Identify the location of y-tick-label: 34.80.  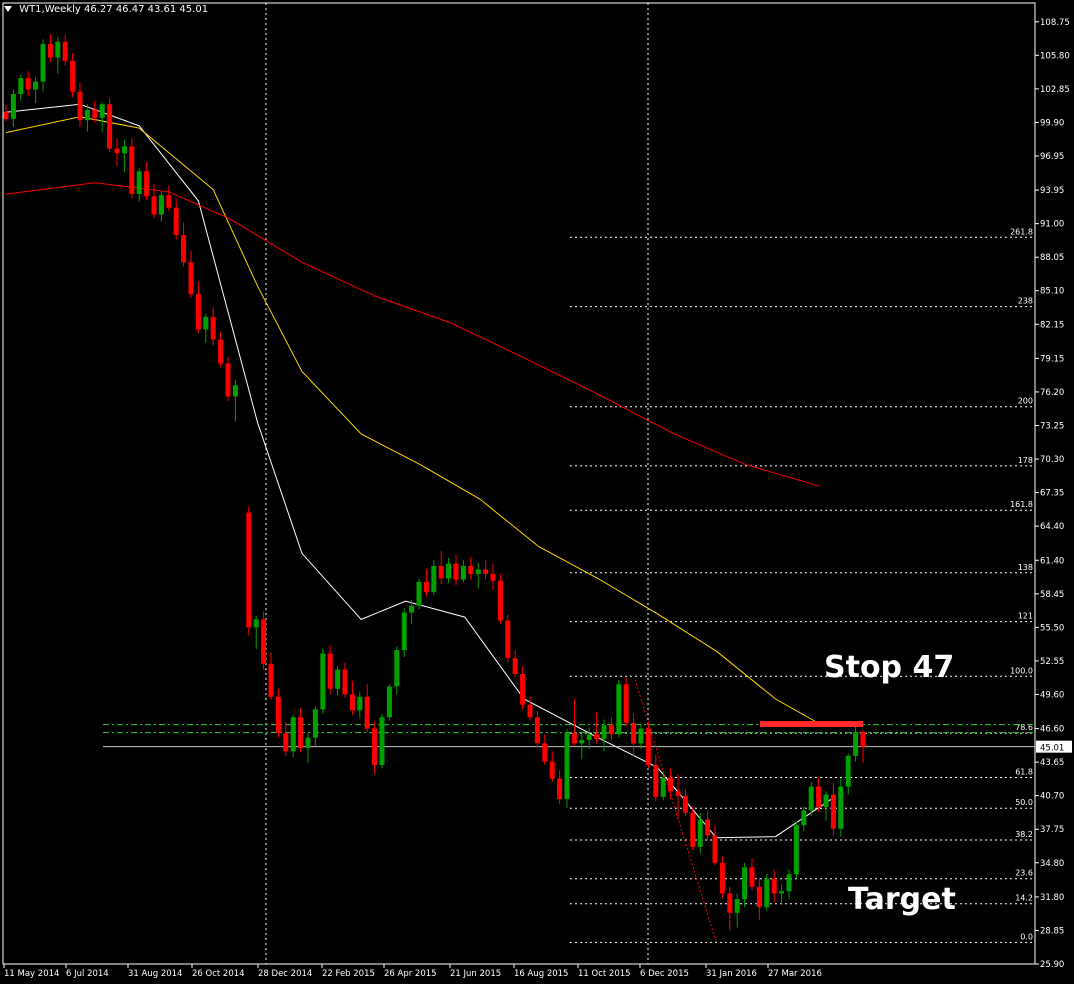
(1052, 864).